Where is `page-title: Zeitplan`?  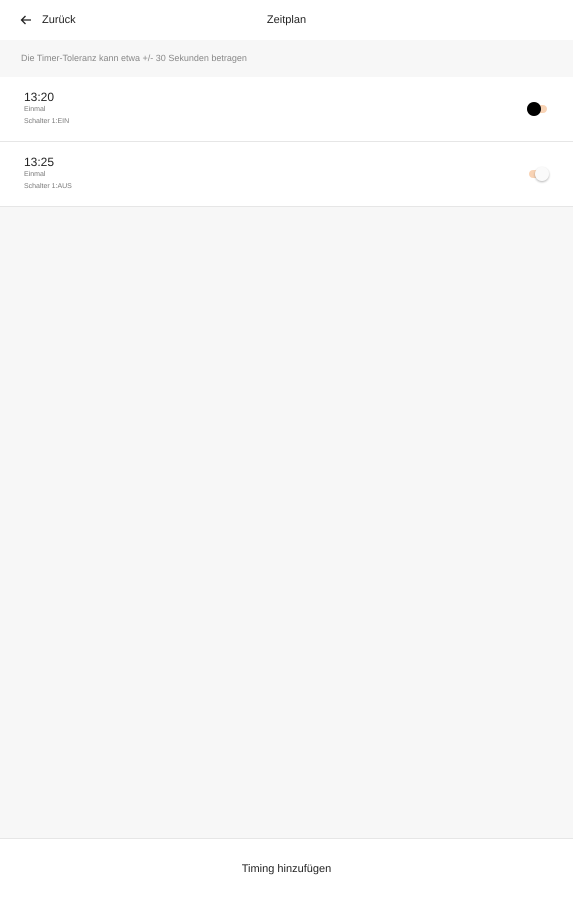 page-title: Zeitplan is located at coordinates (286, 20).